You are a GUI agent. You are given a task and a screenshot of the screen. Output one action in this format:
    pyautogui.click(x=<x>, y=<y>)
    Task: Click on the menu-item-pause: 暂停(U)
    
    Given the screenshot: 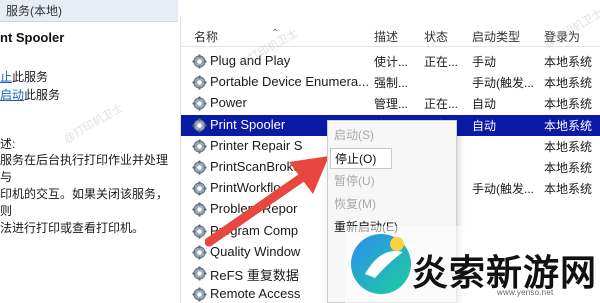 What is the action you would take?
    pyautogui.click(x=393, y=181)
    